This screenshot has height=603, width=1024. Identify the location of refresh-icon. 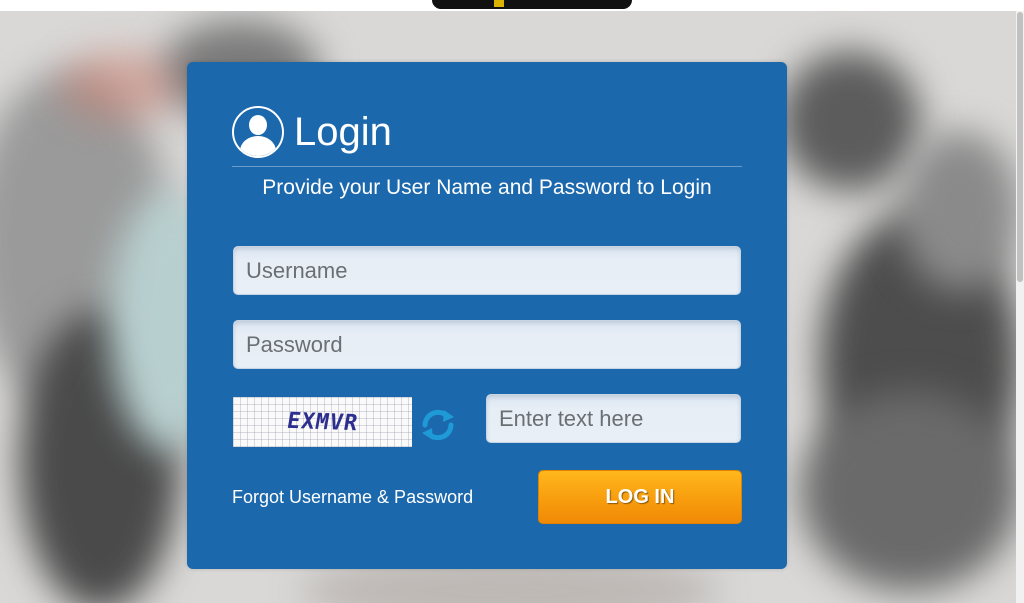
(438, 425).